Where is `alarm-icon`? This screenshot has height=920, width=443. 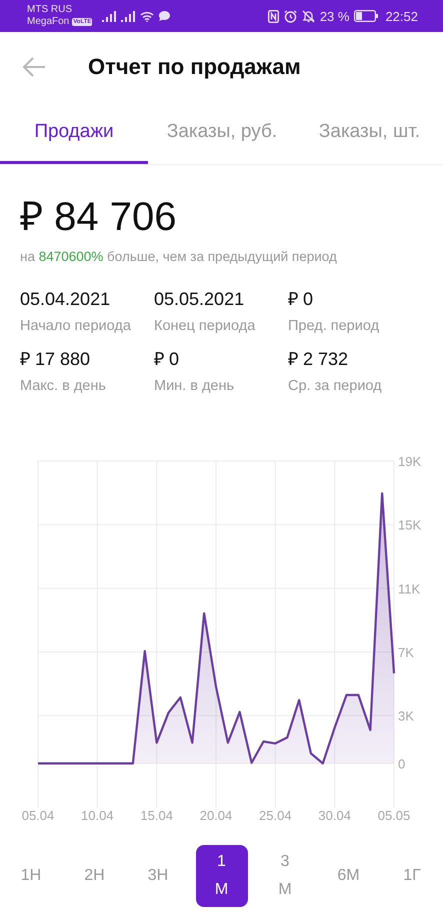 alarm-icon is located at coordinates (290, 16).